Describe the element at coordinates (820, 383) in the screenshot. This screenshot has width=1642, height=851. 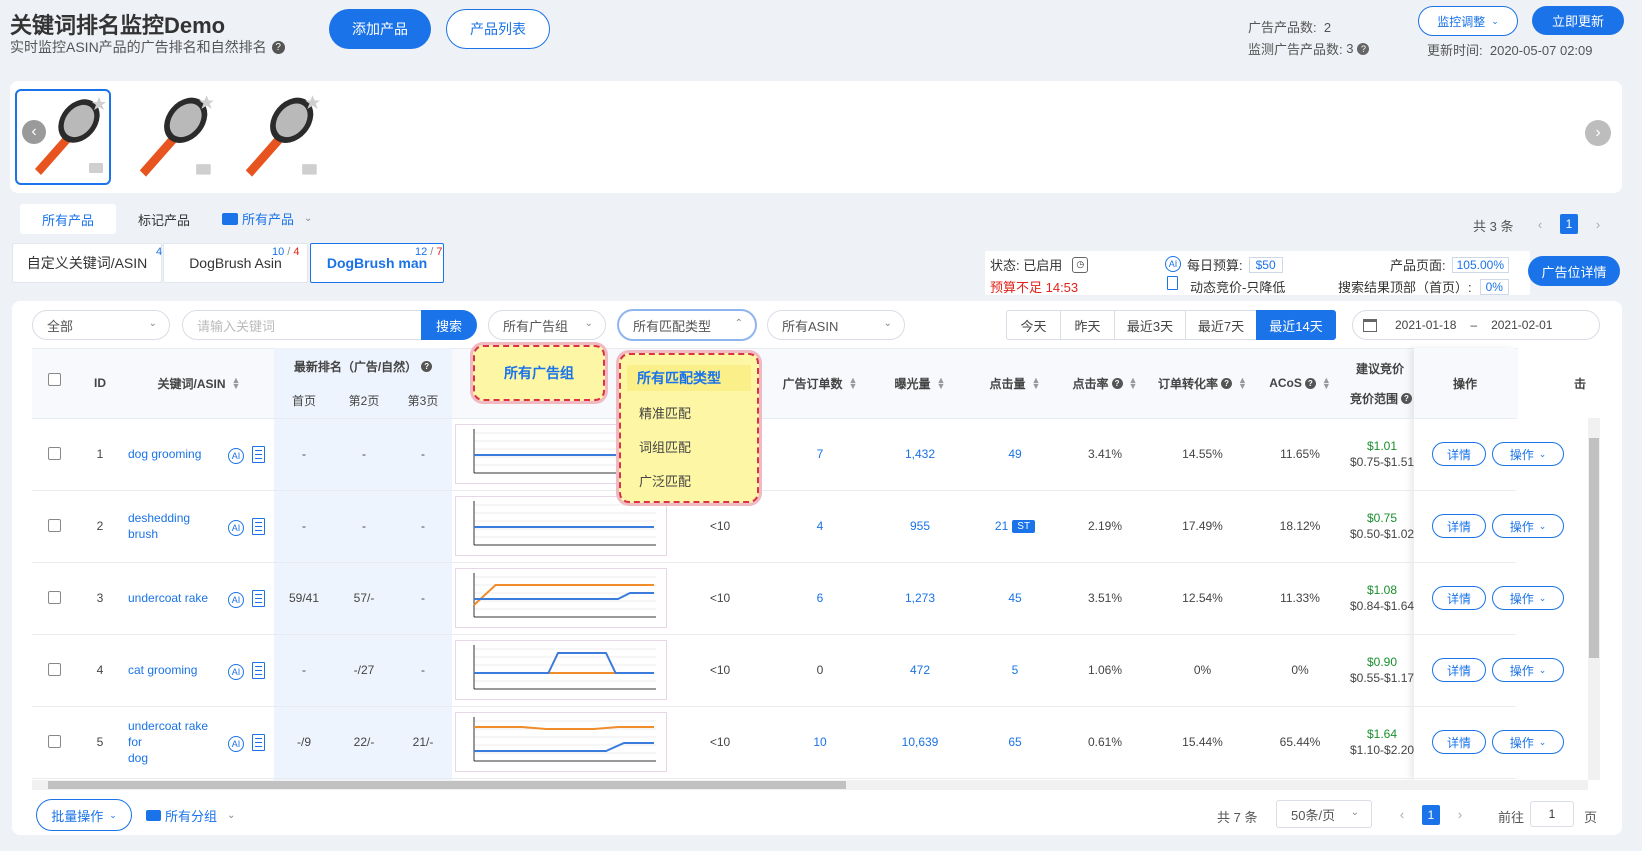
I see `header-orders: 广告订单数 ▲ ▼` at that location.